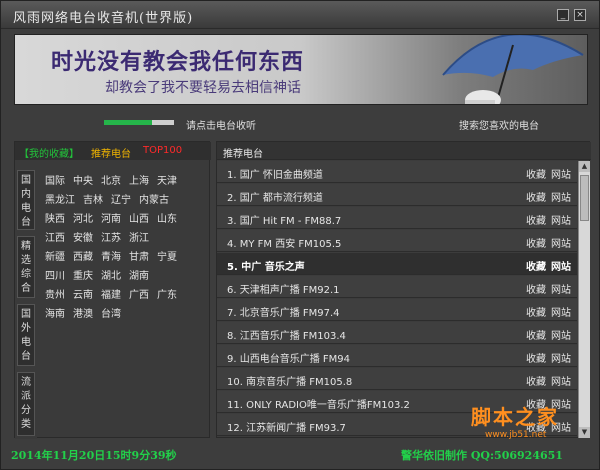  What do you see at coordinates (139, 217) in the screenshot?
I see `region-item: 山西` at bounding box center [139, 217].